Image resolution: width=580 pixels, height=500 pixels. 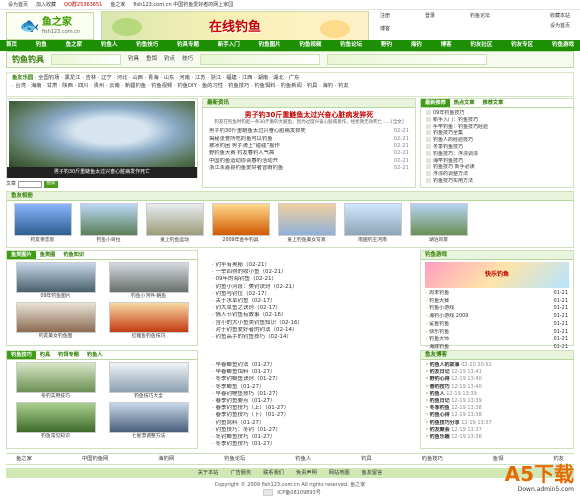 What do you see at coordinates (366, 459) in the screenshot?
I see `friend-link: 钓具` at bounding box center [366, 459].